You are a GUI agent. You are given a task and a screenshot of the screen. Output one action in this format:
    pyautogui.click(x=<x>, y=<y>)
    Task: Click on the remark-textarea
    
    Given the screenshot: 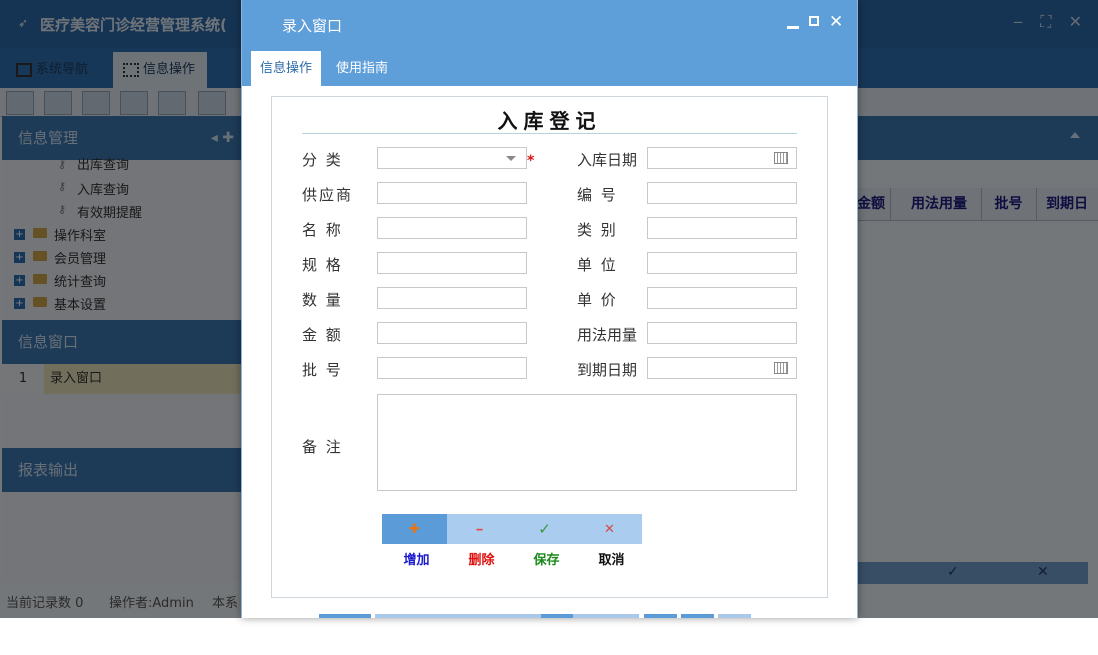 What is the action you would take?
    pyautogui.click(x=587, y=442)
    